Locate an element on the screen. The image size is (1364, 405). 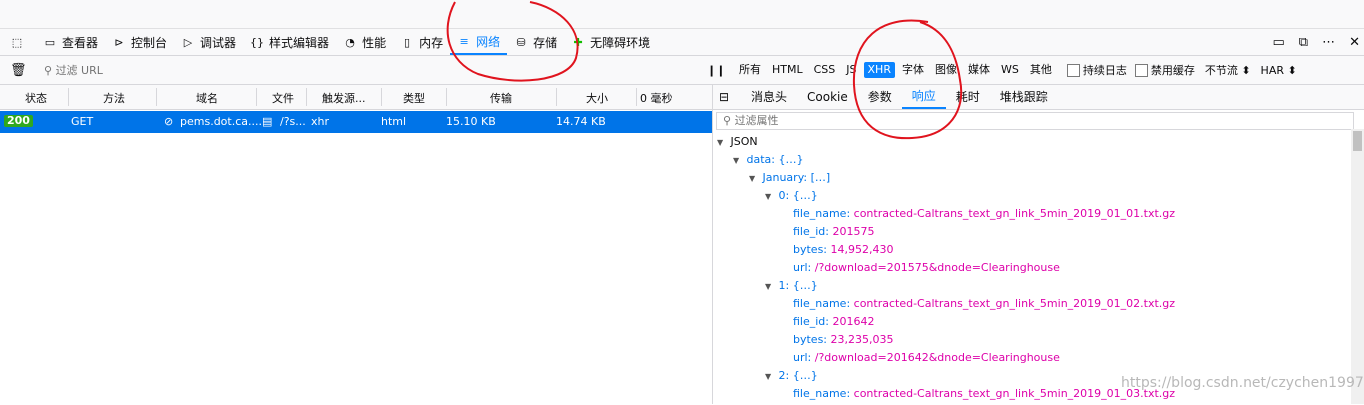
tab-debugger-label: 调试器 is located at coordinates (218, 42).